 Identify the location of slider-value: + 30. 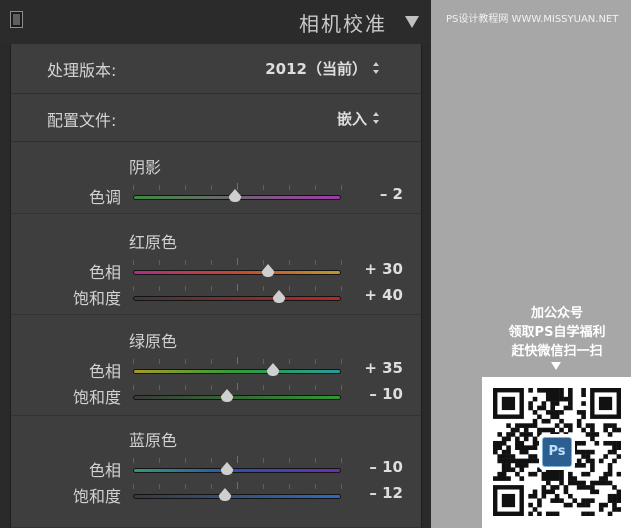
(383, 269).